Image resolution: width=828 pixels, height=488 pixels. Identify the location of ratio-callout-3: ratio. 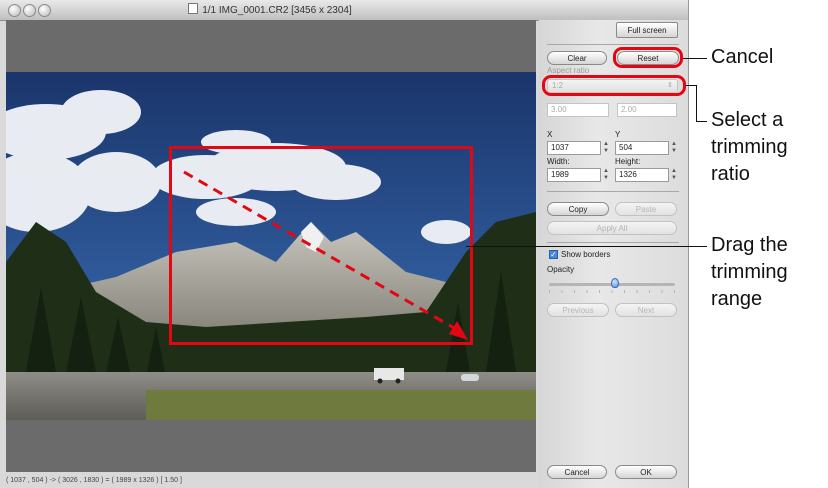
(730, 174).